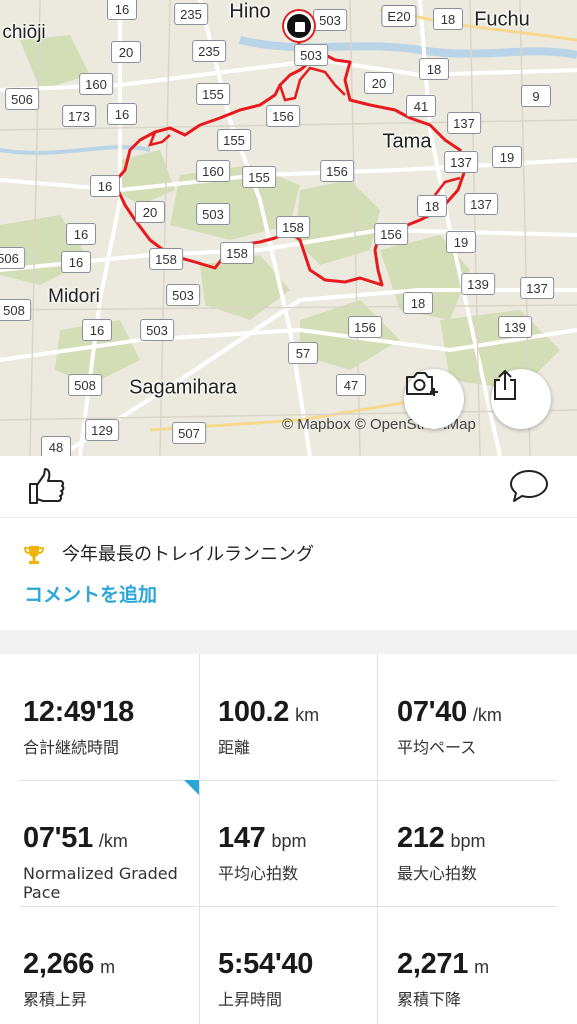 This screenshot has width=577, height=1024. What do you see at coordinates (42, 892) in the screenshot?
I see `stat-label: Pace` at bounding box center [42, 892].